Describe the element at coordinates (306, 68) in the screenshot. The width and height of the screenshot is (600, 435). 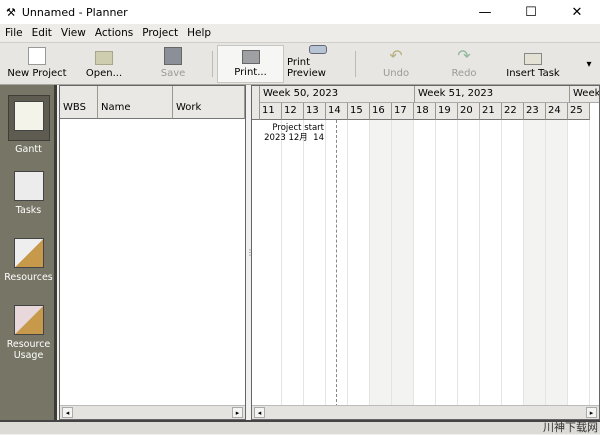
I see `label: Print Preview` at that location.